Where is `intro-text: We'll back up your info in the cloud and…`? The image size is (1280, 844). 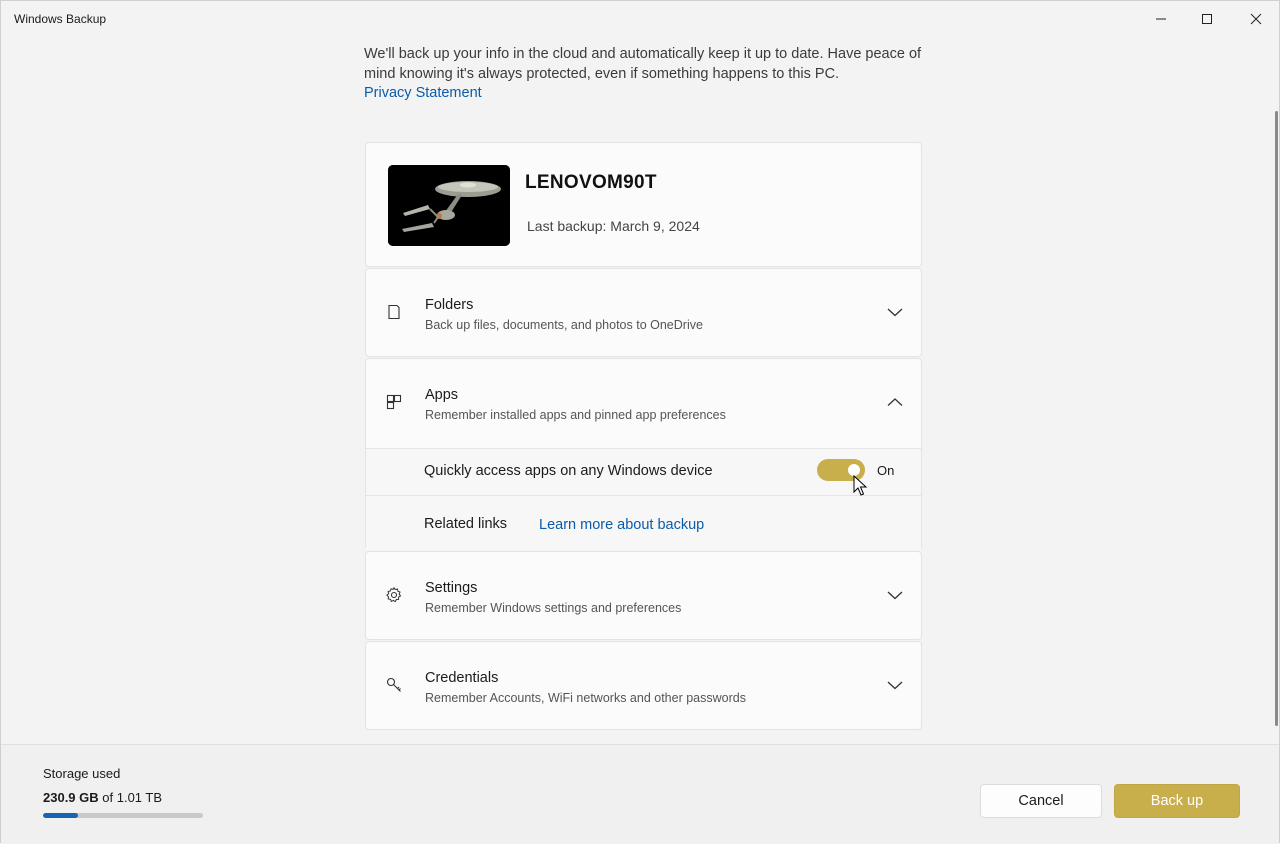 intro-text: We'll back up your info in the cloud and… is located at coordinates (643, 64).